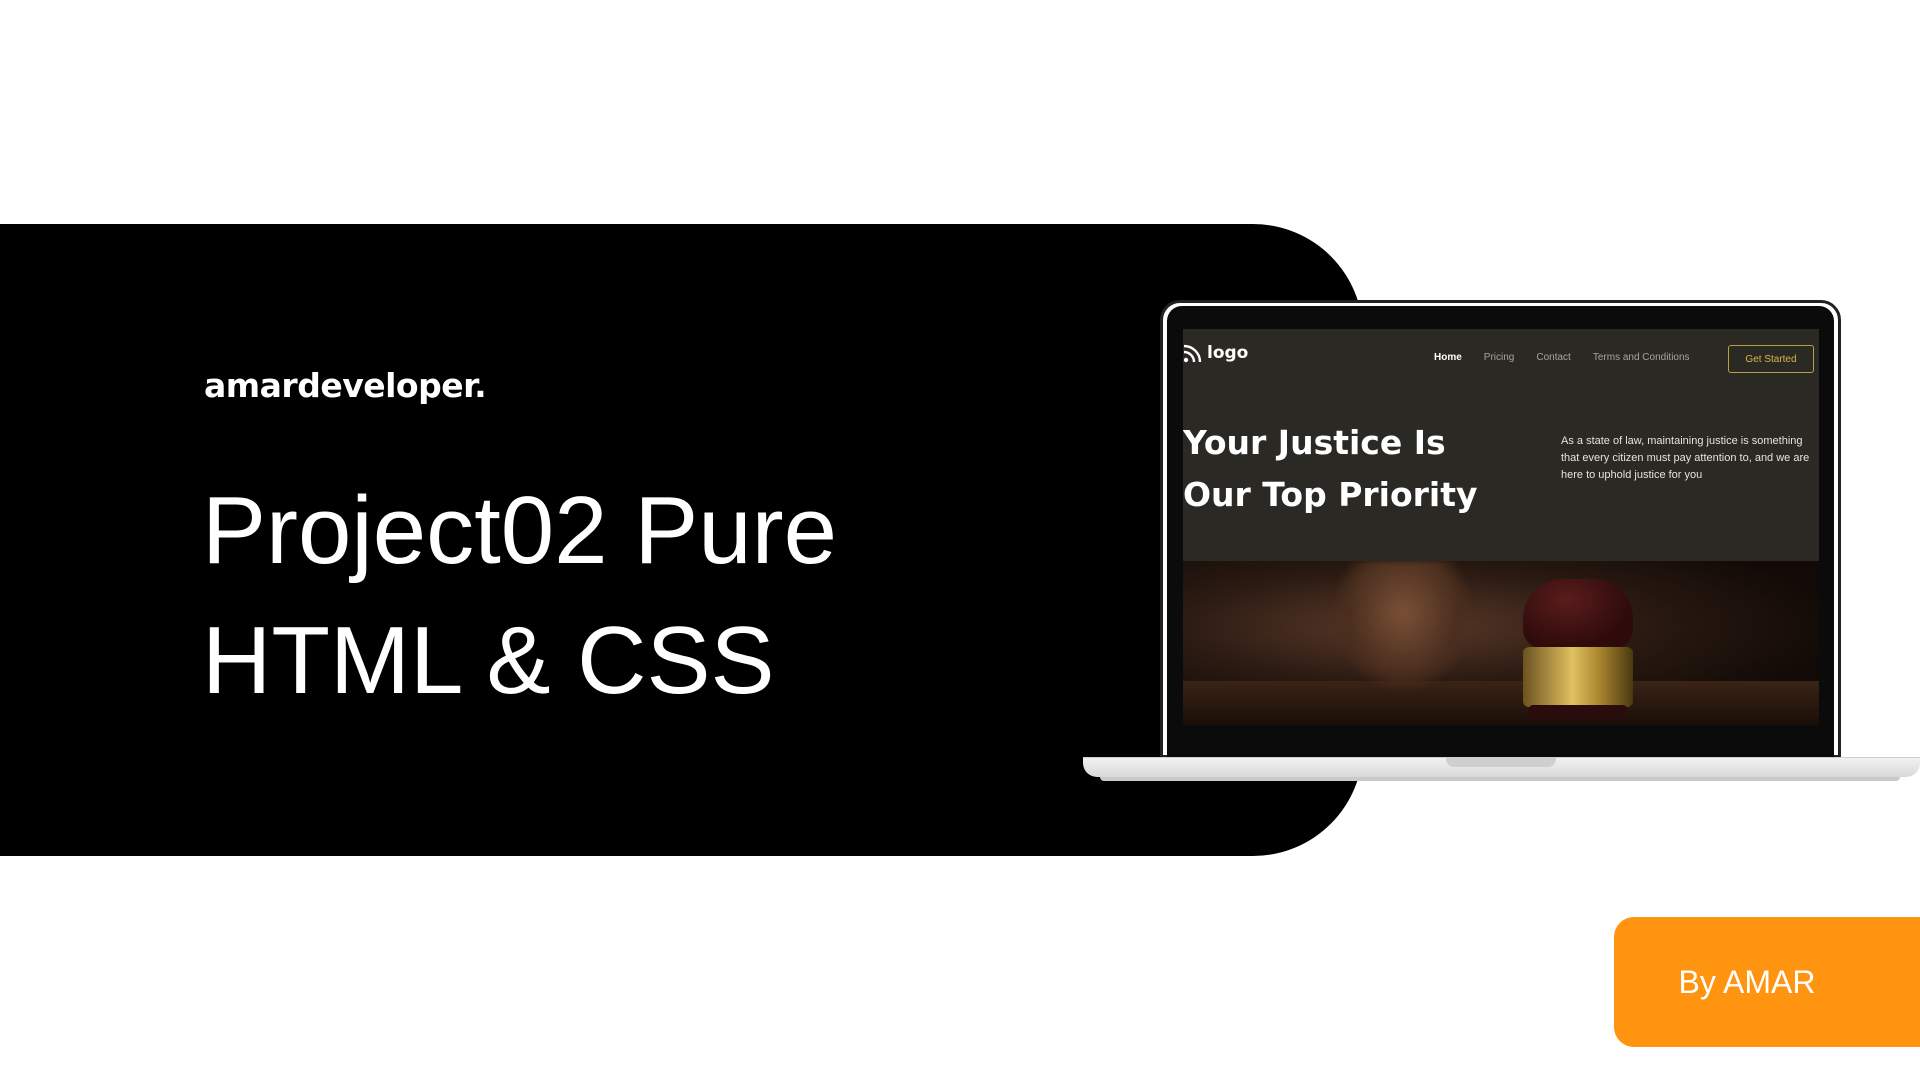 The width and height of the screenshot is (1920, 1080). What do you see at coordinates (1767, 982) in the screenshot?
I see `byline-badge: By AMAR` at bounding box center [1767, 982].